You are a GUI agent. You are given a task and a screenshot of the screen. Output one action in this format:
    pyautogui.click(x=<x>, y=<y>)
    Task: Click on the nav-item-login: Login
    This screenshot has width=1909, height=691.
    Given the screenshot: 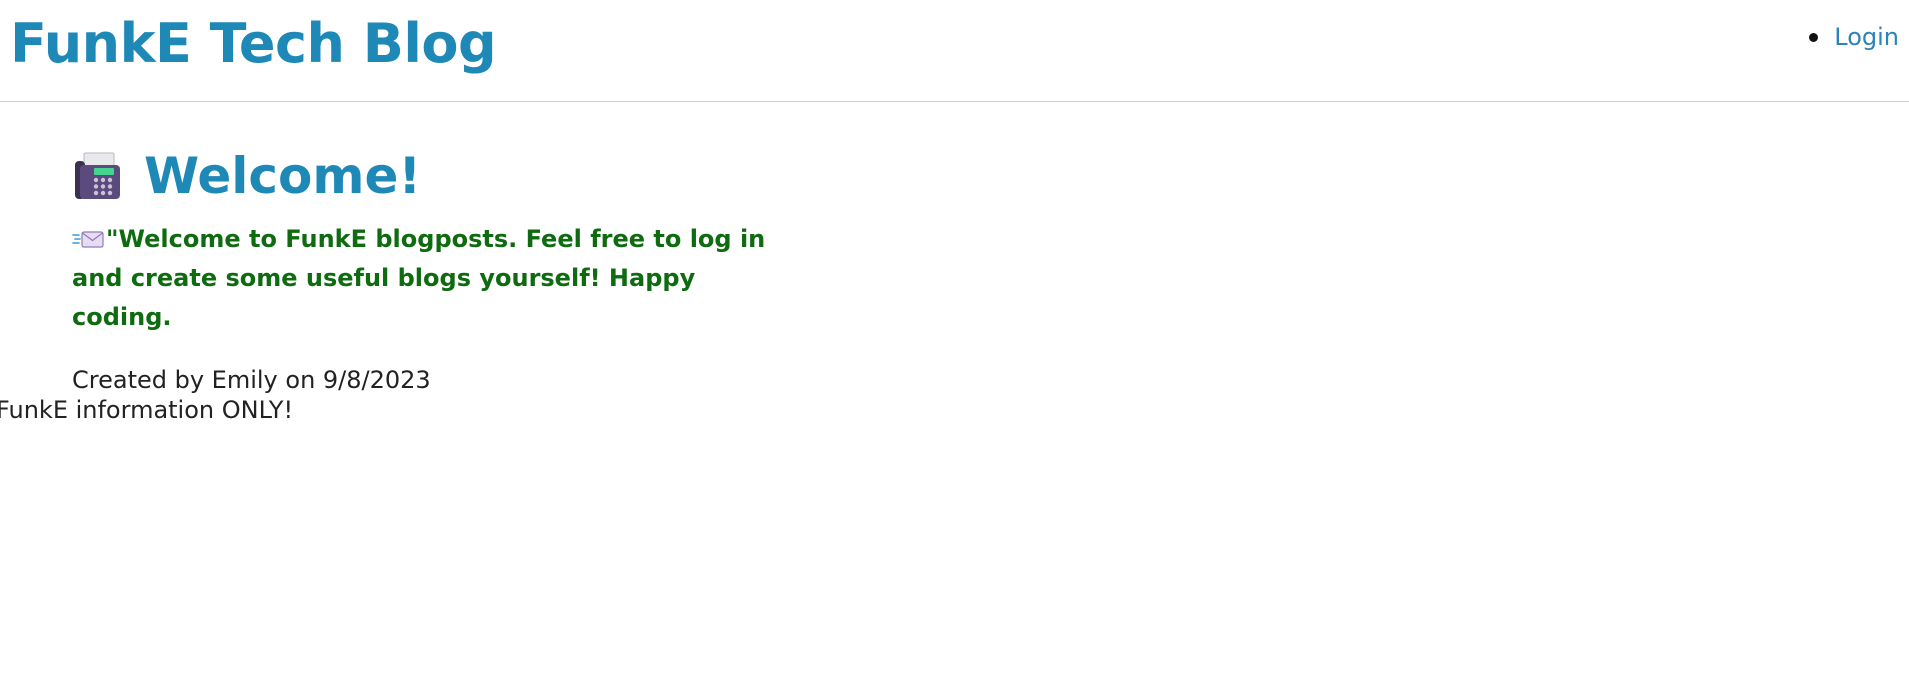 What is the action you would take?
    pyautogui.click(x=1854, y=37)
    